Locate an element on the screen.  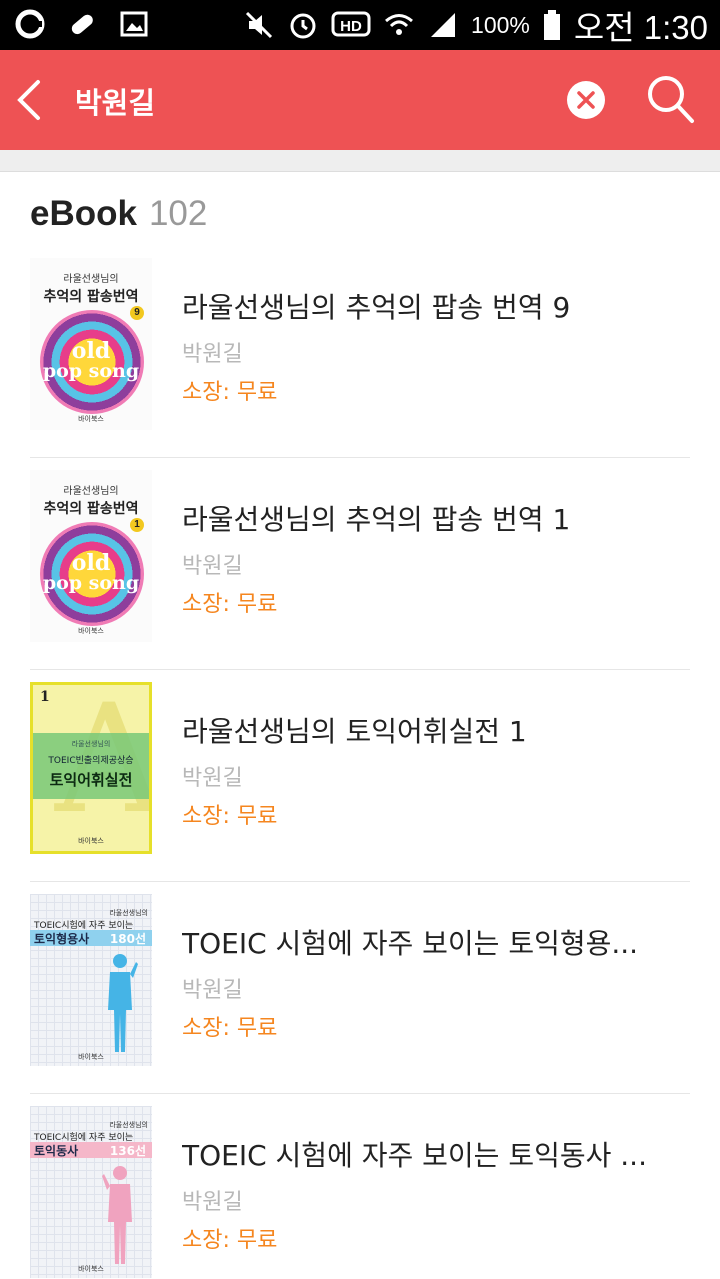
battery-percent: 100% is located at coordinates (500, 24).